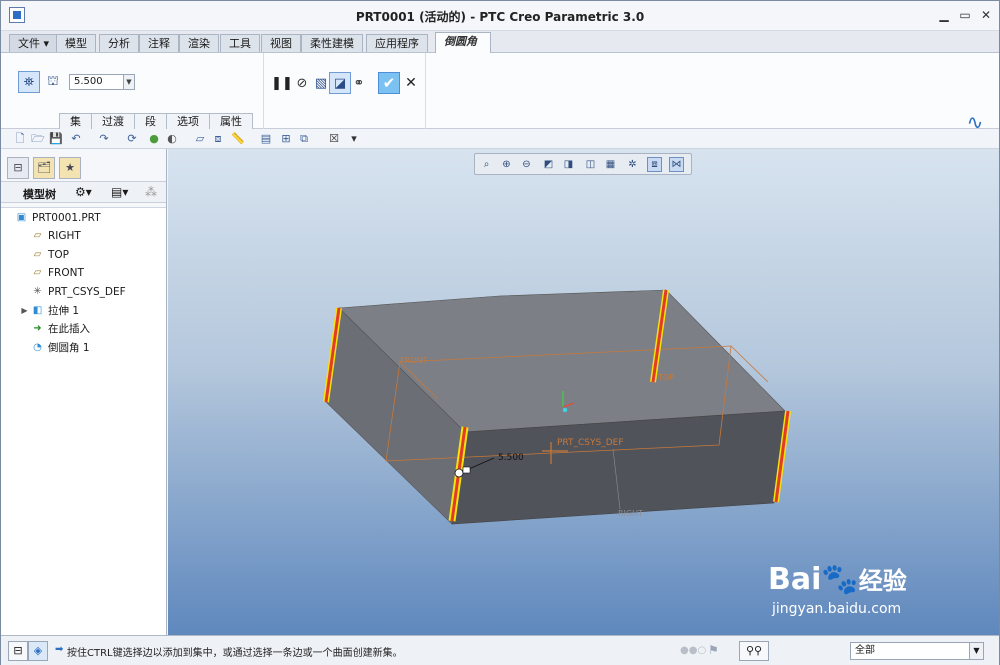 The width and height of the screenshot is (1000, 665). Describe the element at coordinates (354, 139) in the screenshot. I see `customize-toolbar-icon: ▾` at that location.